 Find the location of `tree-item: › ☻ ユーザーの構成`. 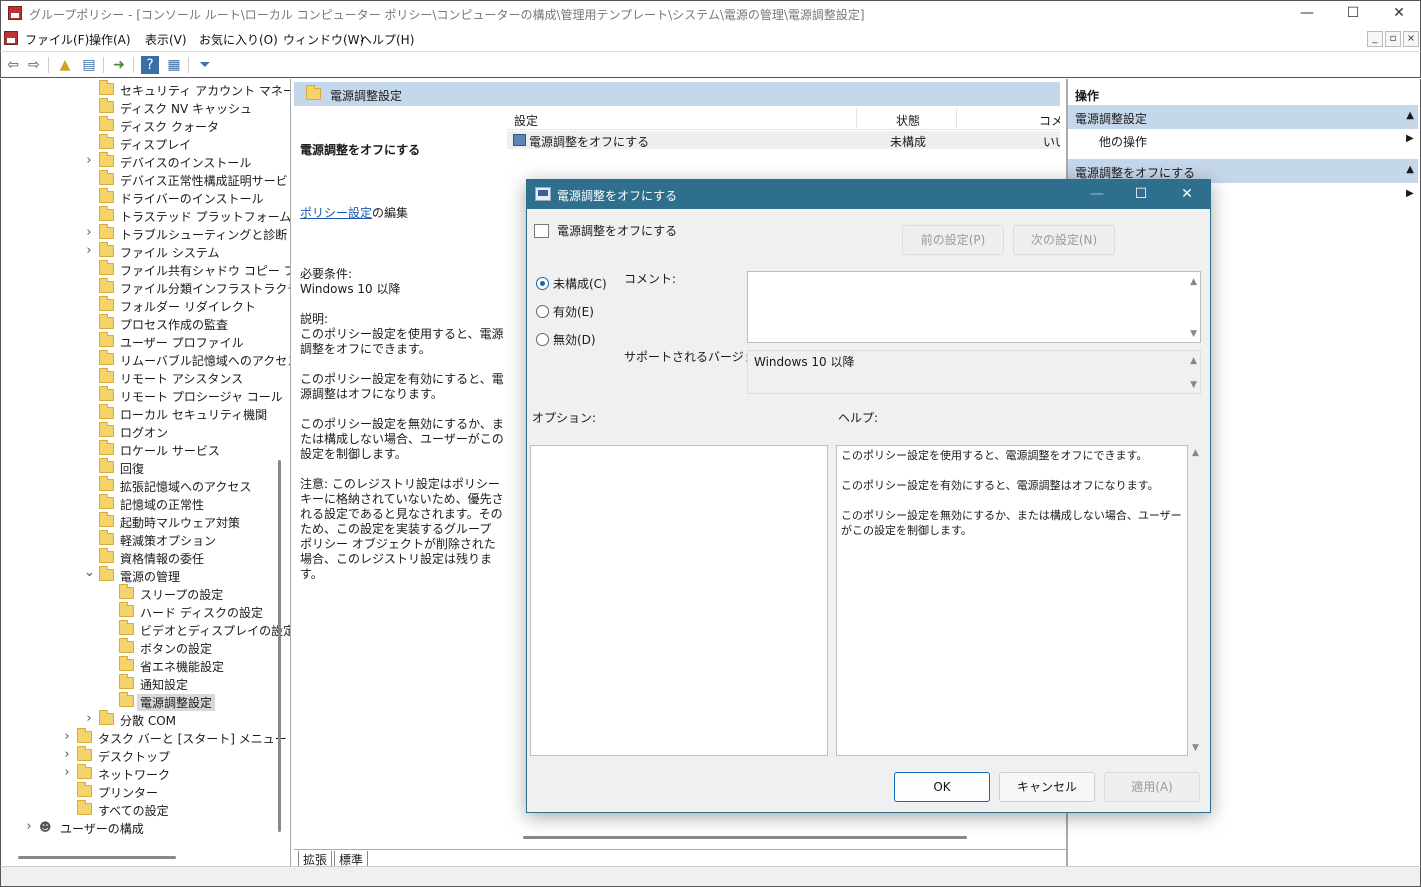

tree-item: › ☻ ユーザーの構成 is located at coordinates (141, 828).